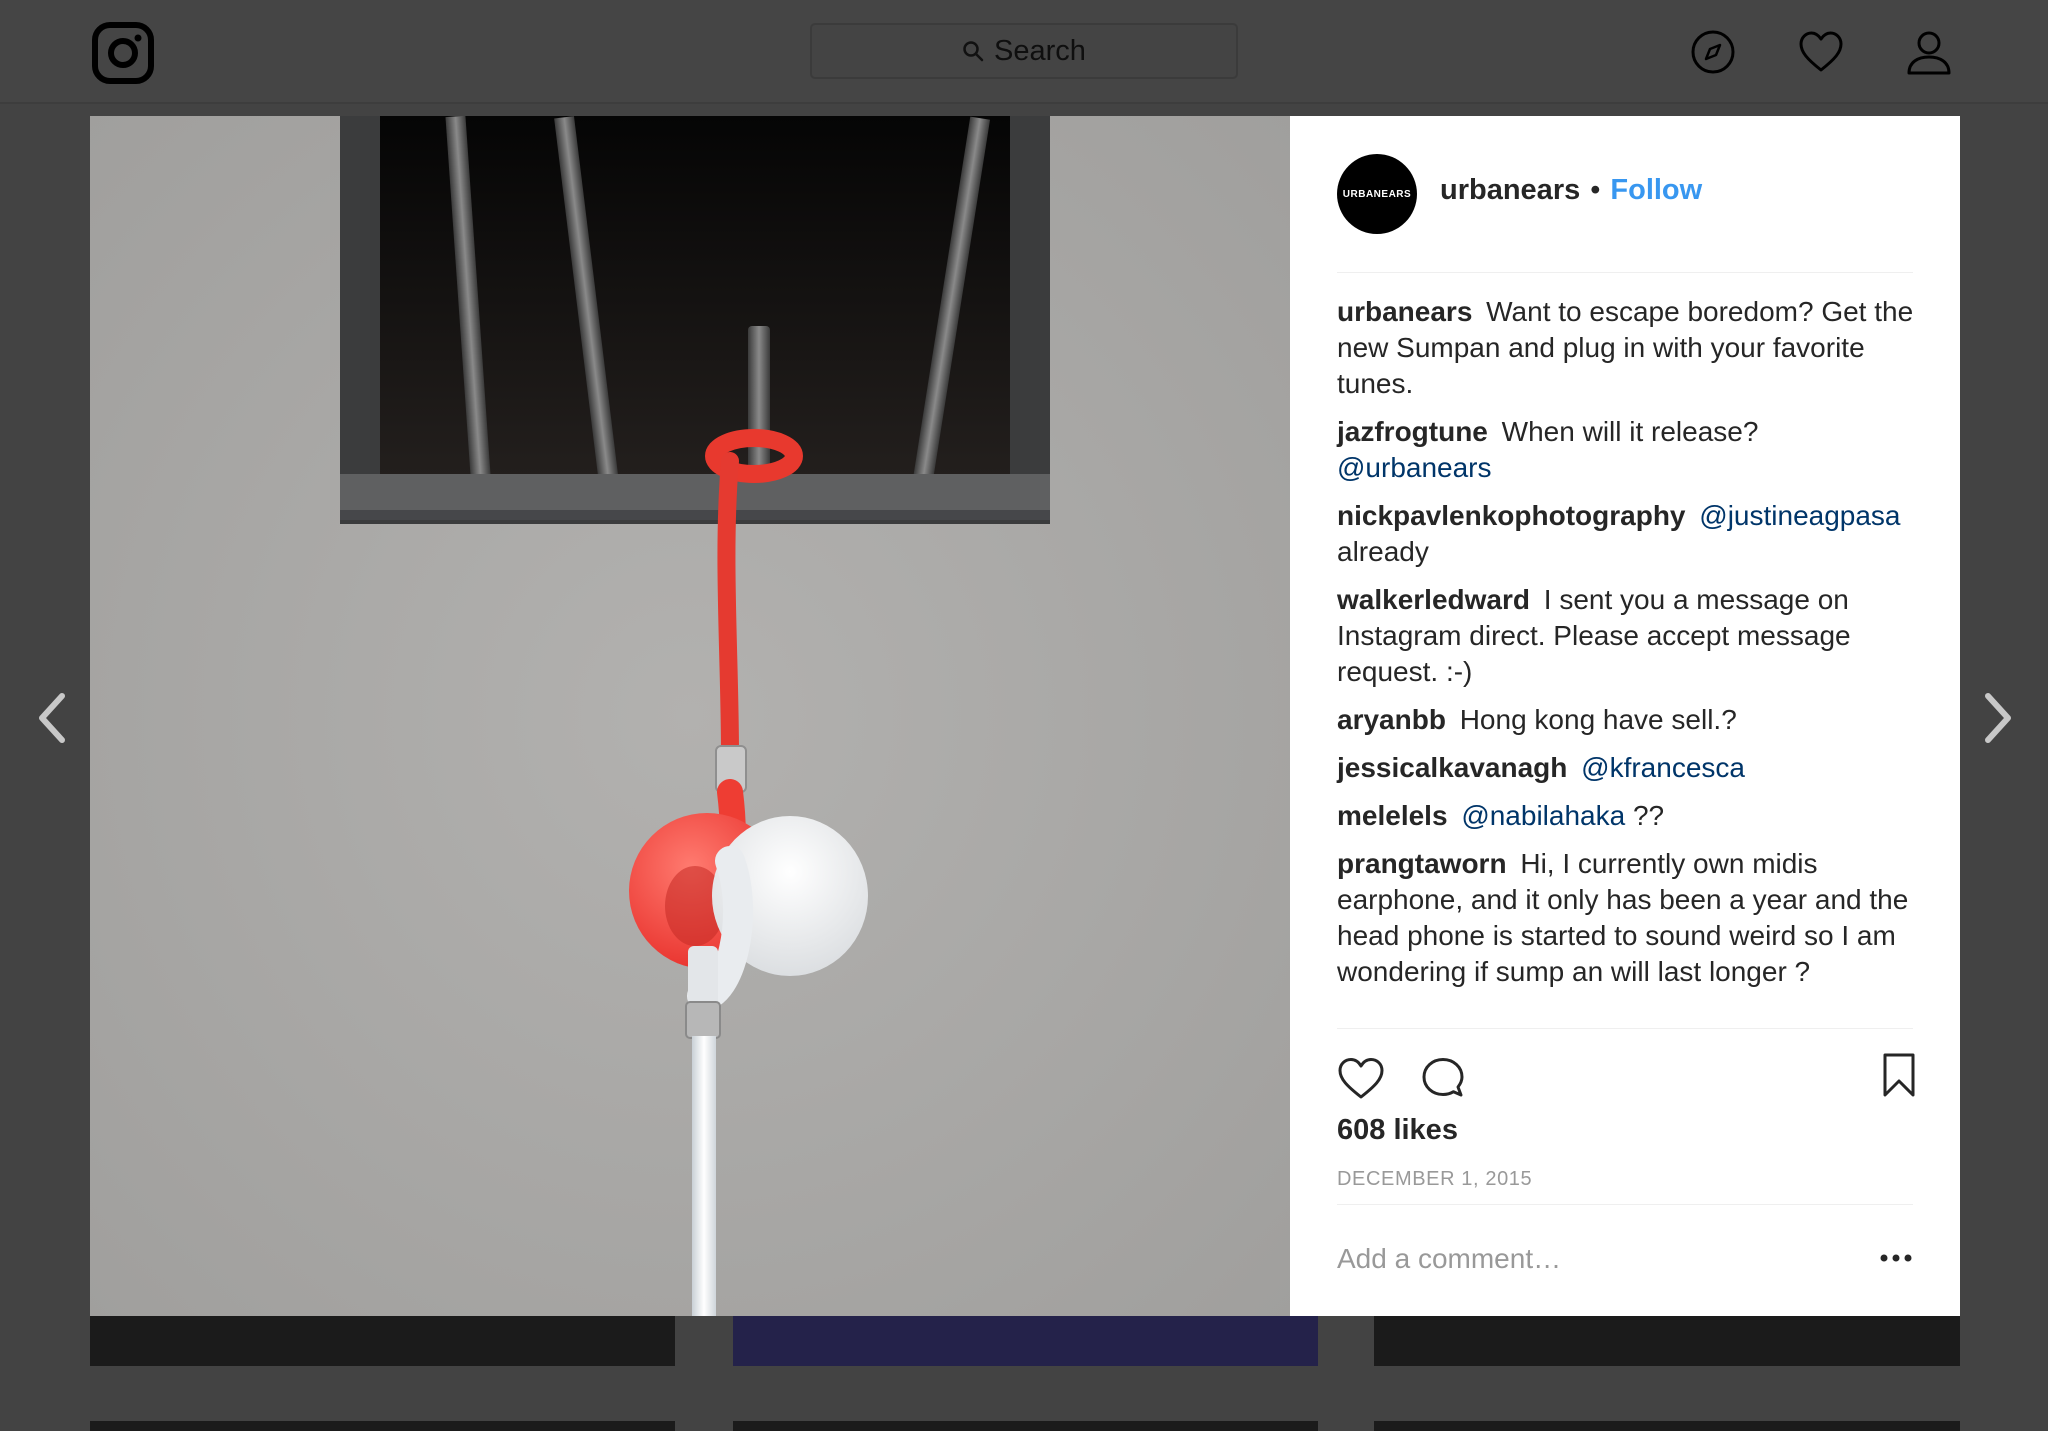  Describe the element at coordinates (1998, 718) in the screenshot. I see `next-post-arrow-icon` at that location.